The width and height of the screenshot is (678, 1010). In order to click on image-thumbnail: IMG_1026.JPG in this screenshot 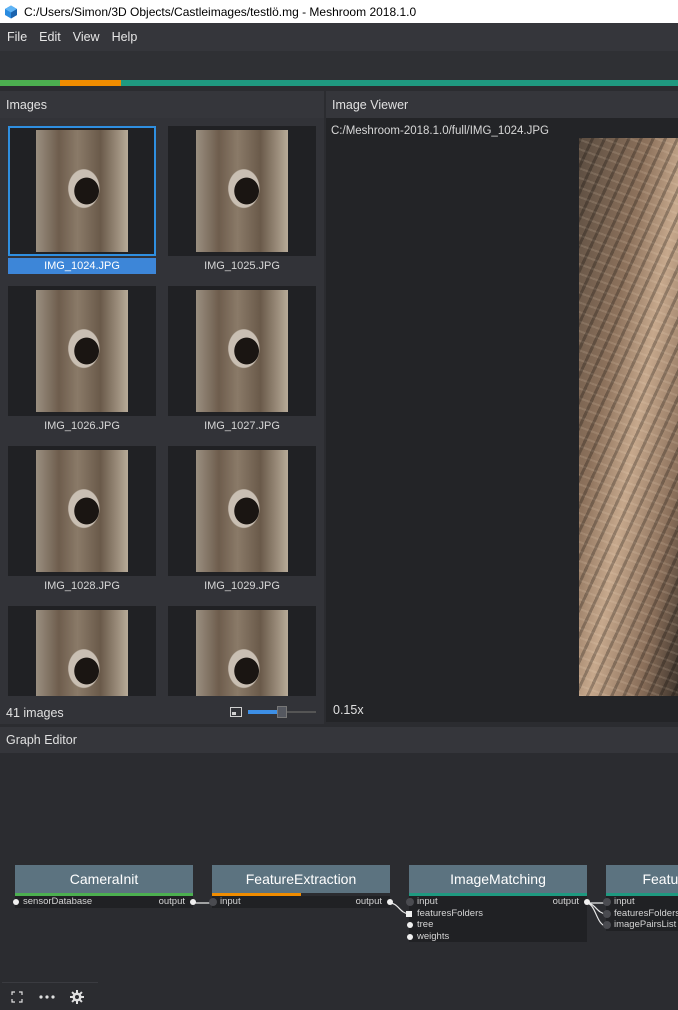, I will do `click(82, 360)`.